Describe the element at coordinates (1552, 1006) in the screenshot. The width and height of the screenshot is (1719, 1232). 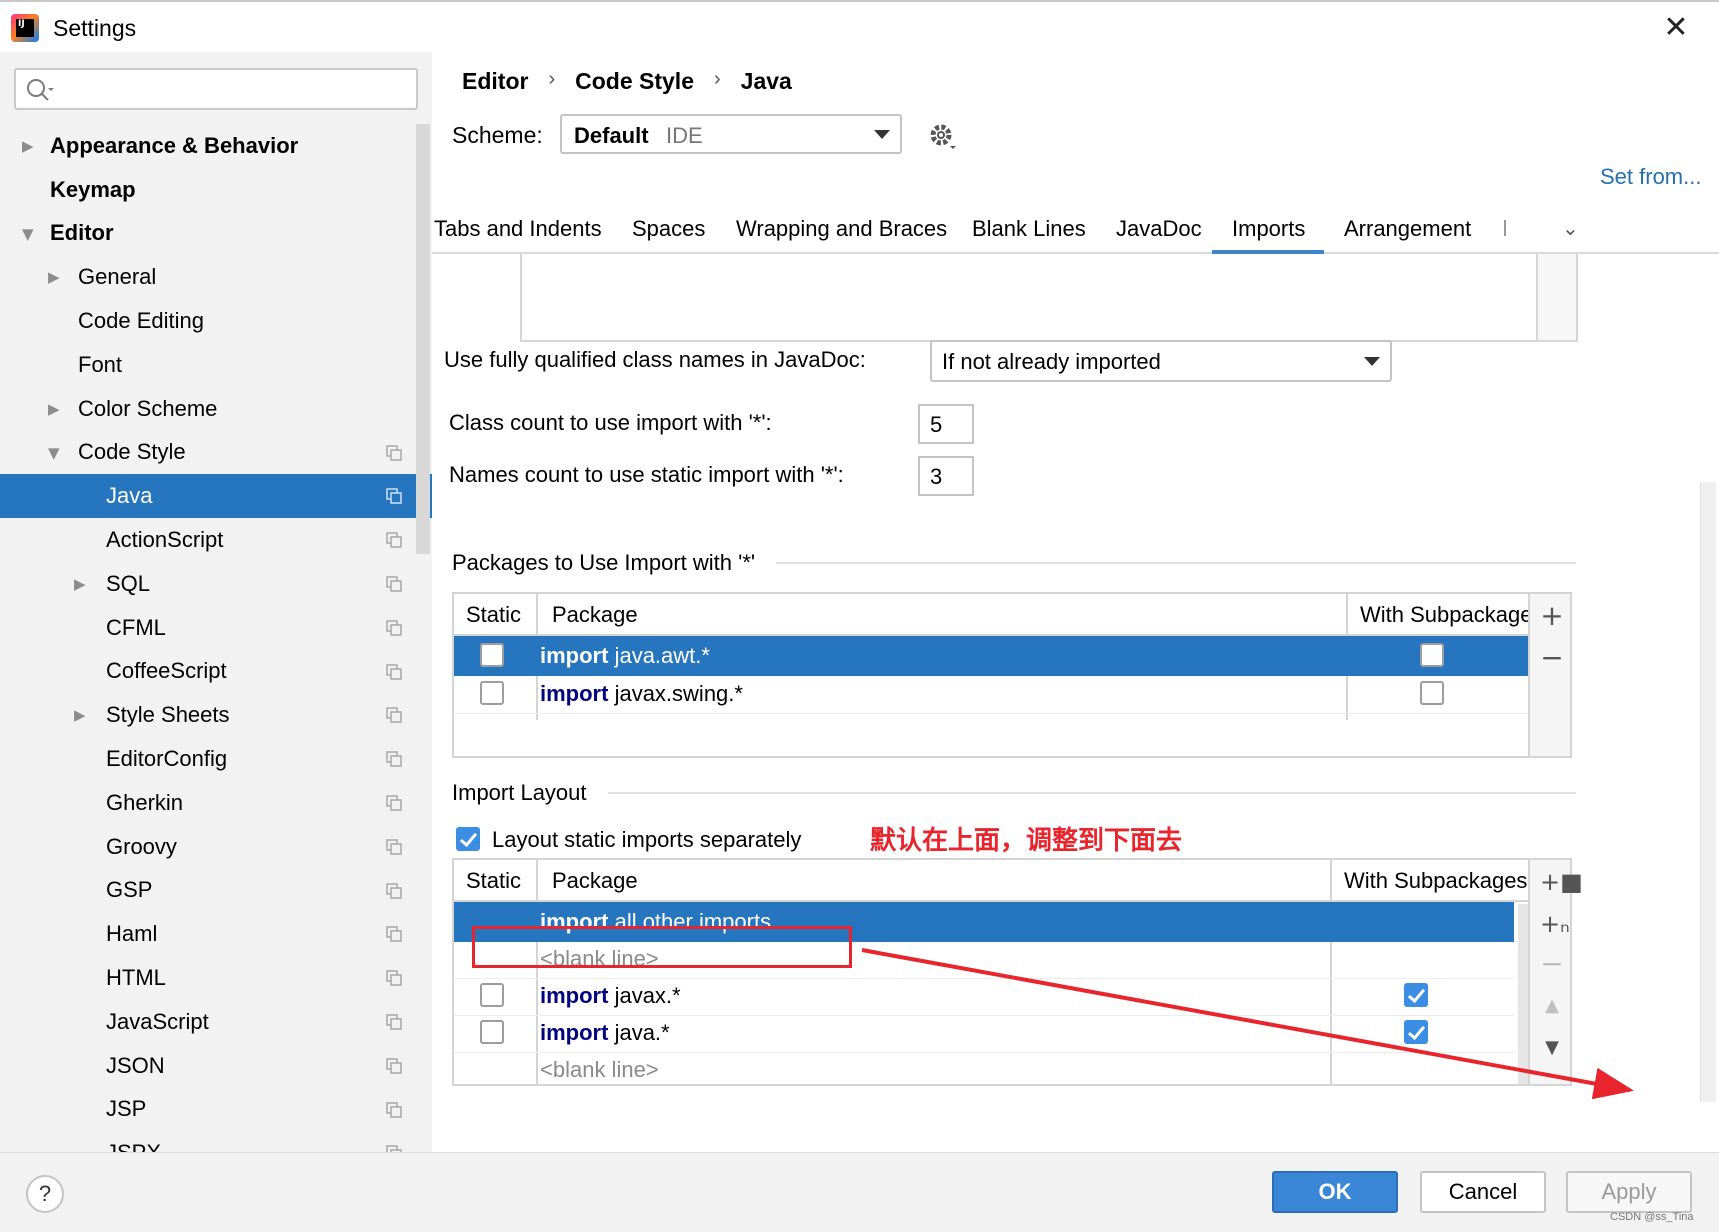
I see `move-up-icon: ▲` at that location.